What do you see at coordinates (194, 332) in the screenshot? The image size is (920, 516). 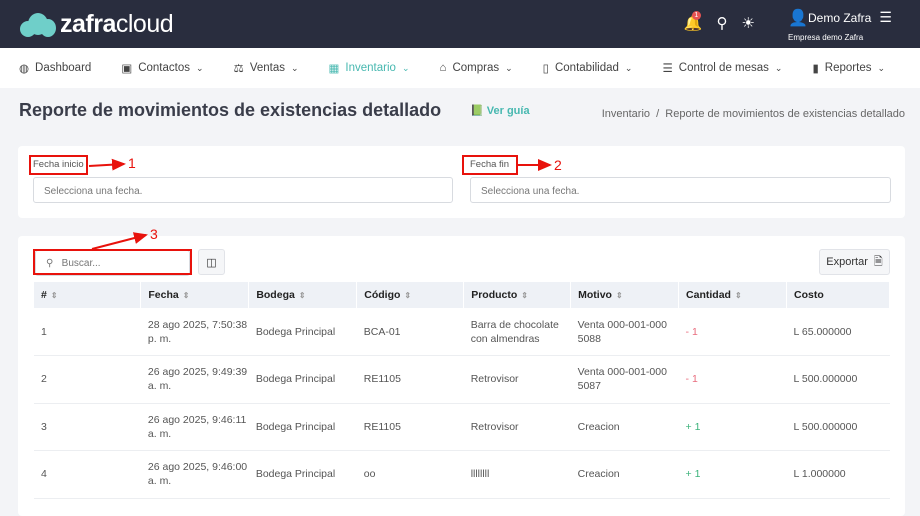 I see `table-cell: 28 ago 2025, 7:50:38 p. m.` at bounding box center [194, 332].